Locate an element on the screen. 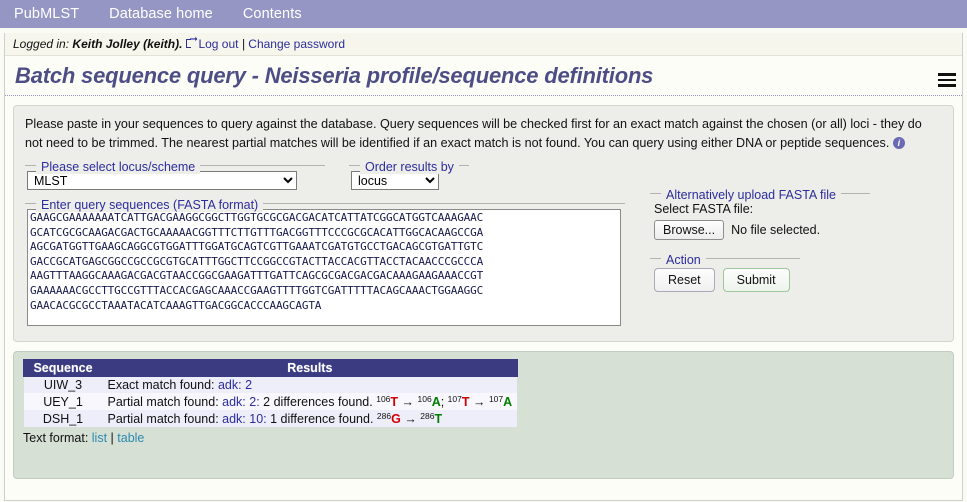 This screenshot has width=967, height=502. logged-in-user: Keith Jolley (keith). is located at coordinates (127, 44).